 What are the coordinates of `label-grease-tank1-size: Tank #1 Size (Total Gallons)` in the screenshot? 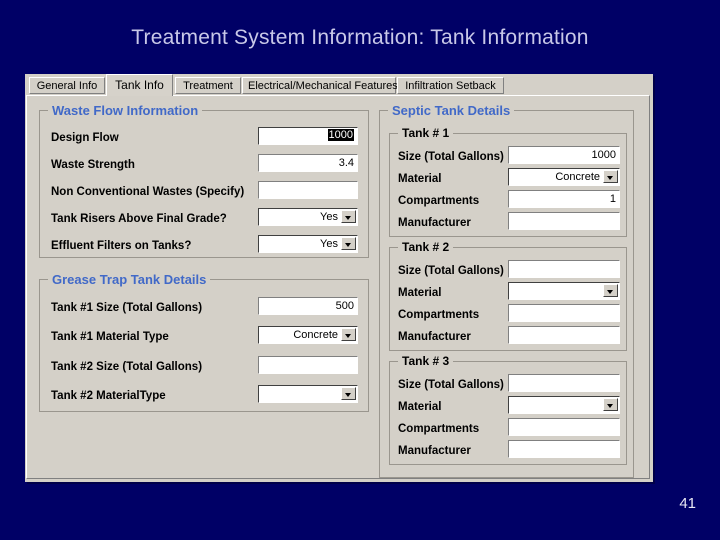 It's located at (127, 308).